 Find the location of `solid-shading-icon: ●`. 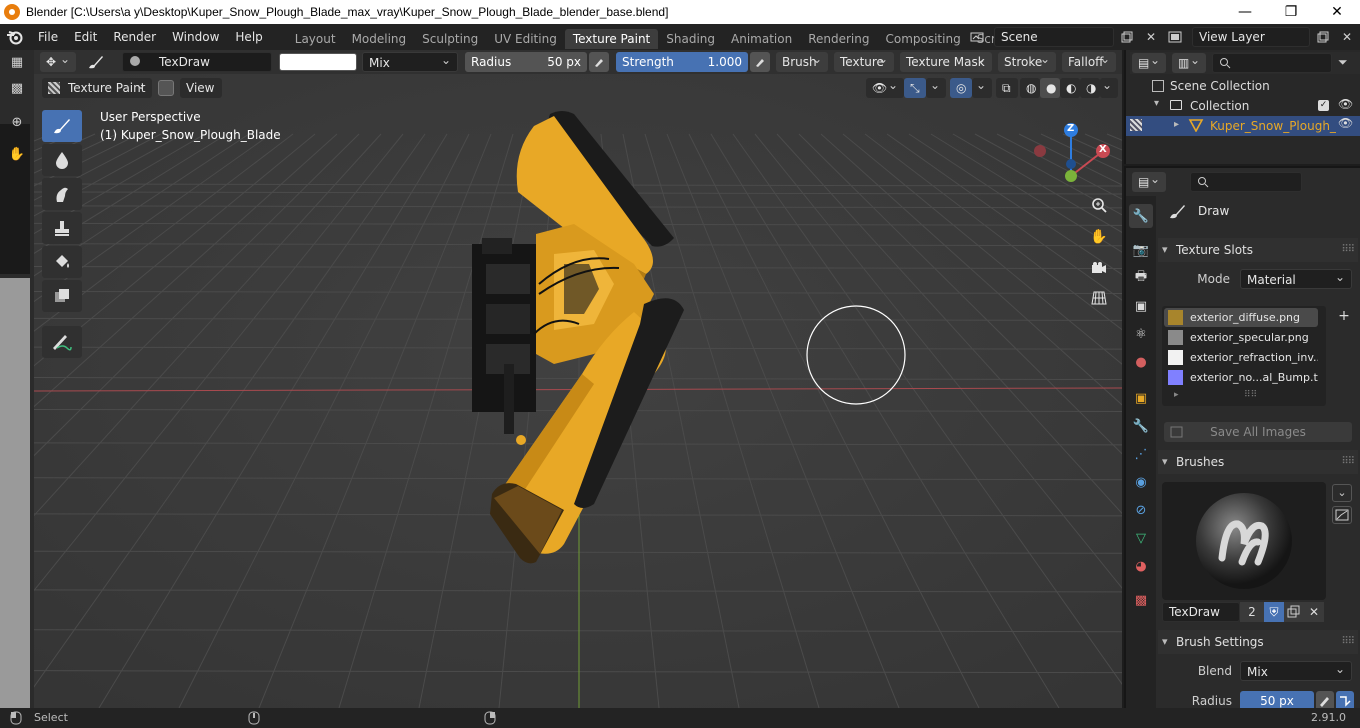

solid-shading-icon: ● is located at coordinates (1050, 88).